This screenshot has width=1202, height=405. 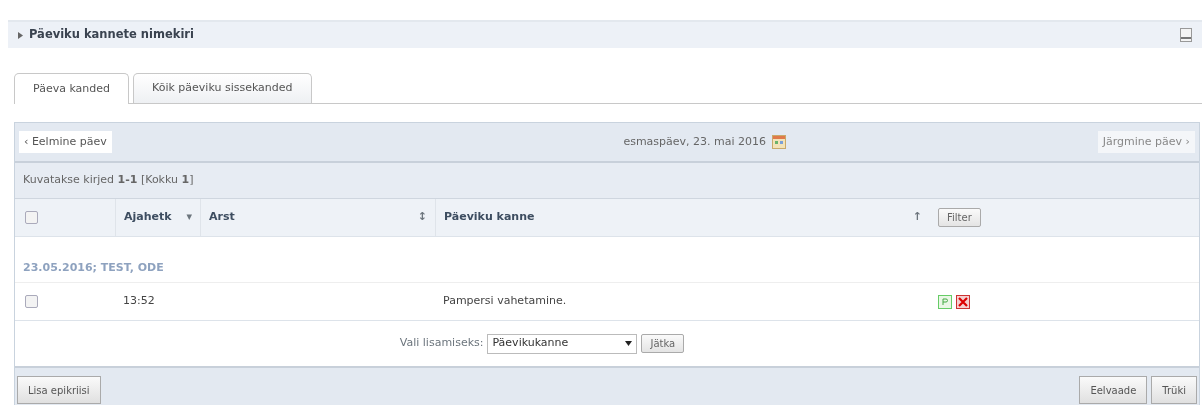 What do you see at coordinates (72, 88) in the screenshot?
I see `tab: Päeva kanded` at bounding box center [72, 88].